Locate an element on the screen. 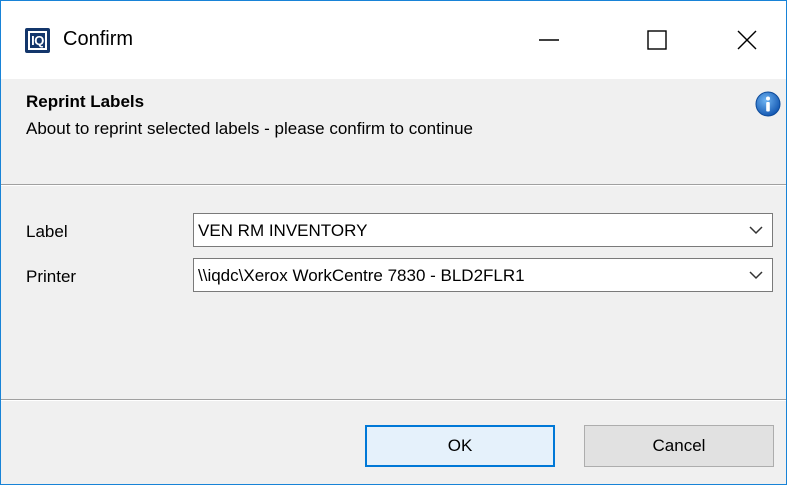  ok-button: OK is located at coordinates (460, 446).